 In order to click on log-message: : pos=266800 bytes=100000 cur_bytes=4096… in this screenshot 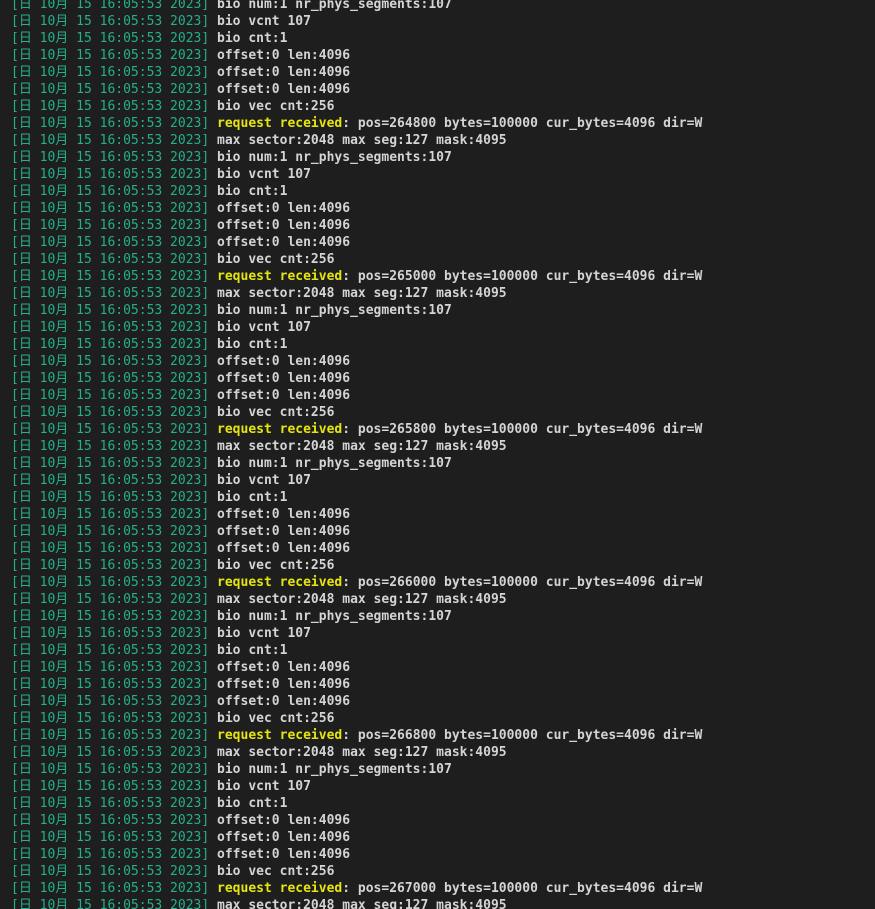, I will do `click(522, 735)`.